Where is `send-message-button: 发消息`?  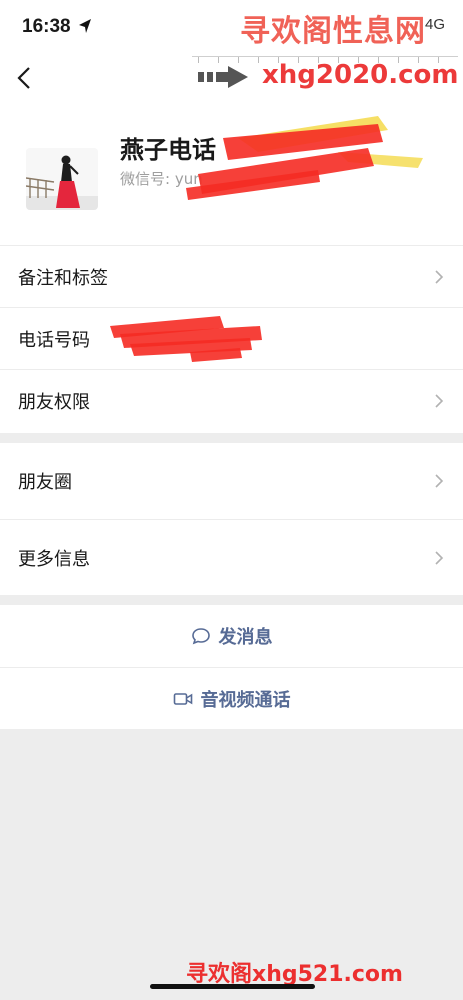
send-message-button: 发消息 is located at coordinates (231, 636).